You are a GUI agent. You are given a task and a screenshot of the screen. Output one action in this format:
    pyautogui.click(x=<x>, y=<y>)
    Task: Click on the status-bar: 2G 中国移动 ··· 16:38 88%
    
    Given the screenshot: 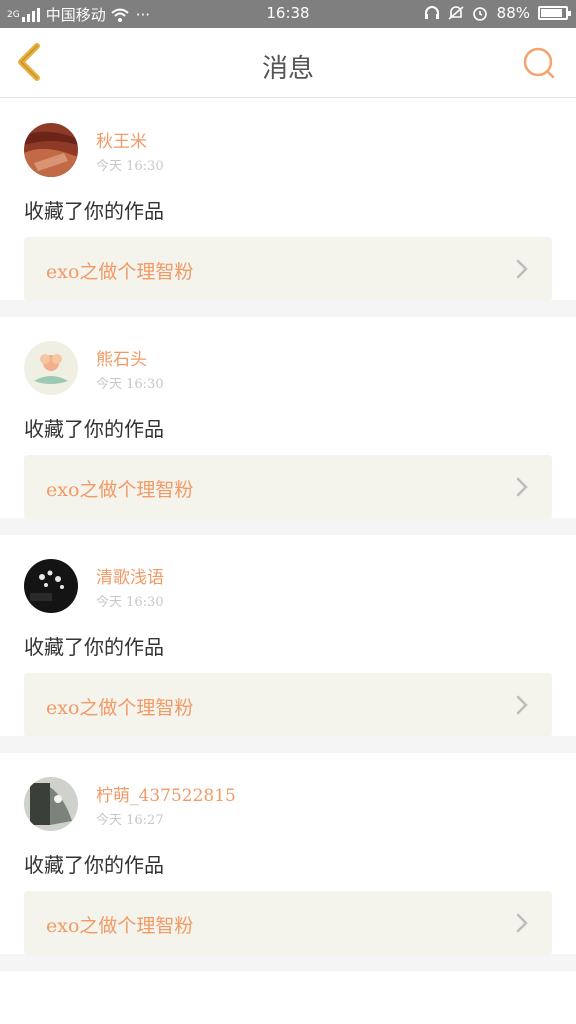 What is the action you would take?
    pyautogui.click(x=288, y=14)
    